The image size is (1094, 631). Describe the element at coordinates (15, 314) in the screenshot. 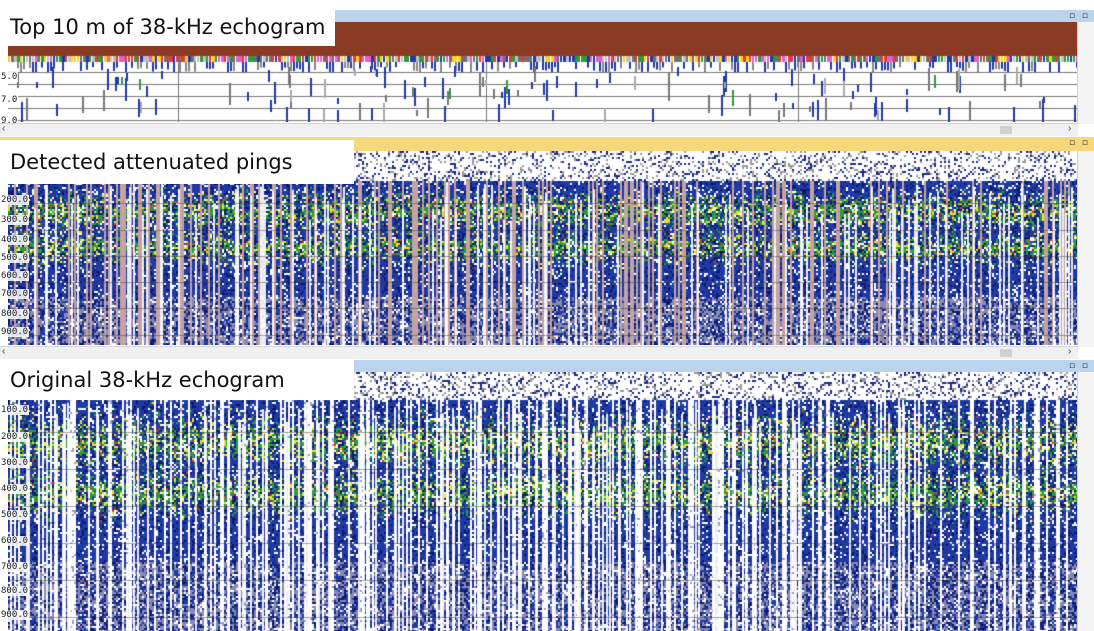

I see `mid-ytick-6: 800.0` at that location.